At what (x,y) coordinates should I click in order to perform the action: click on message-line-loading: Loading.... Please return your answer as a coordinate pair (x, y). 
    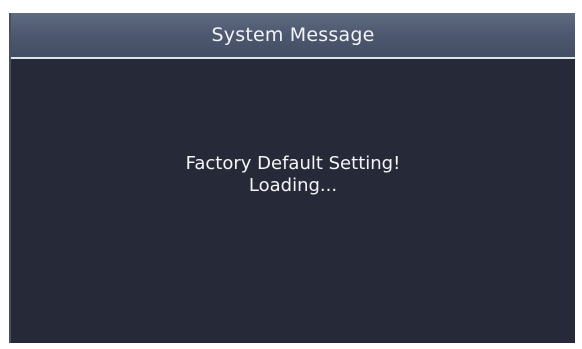
    Looking at the image, I should click on (293, 185).